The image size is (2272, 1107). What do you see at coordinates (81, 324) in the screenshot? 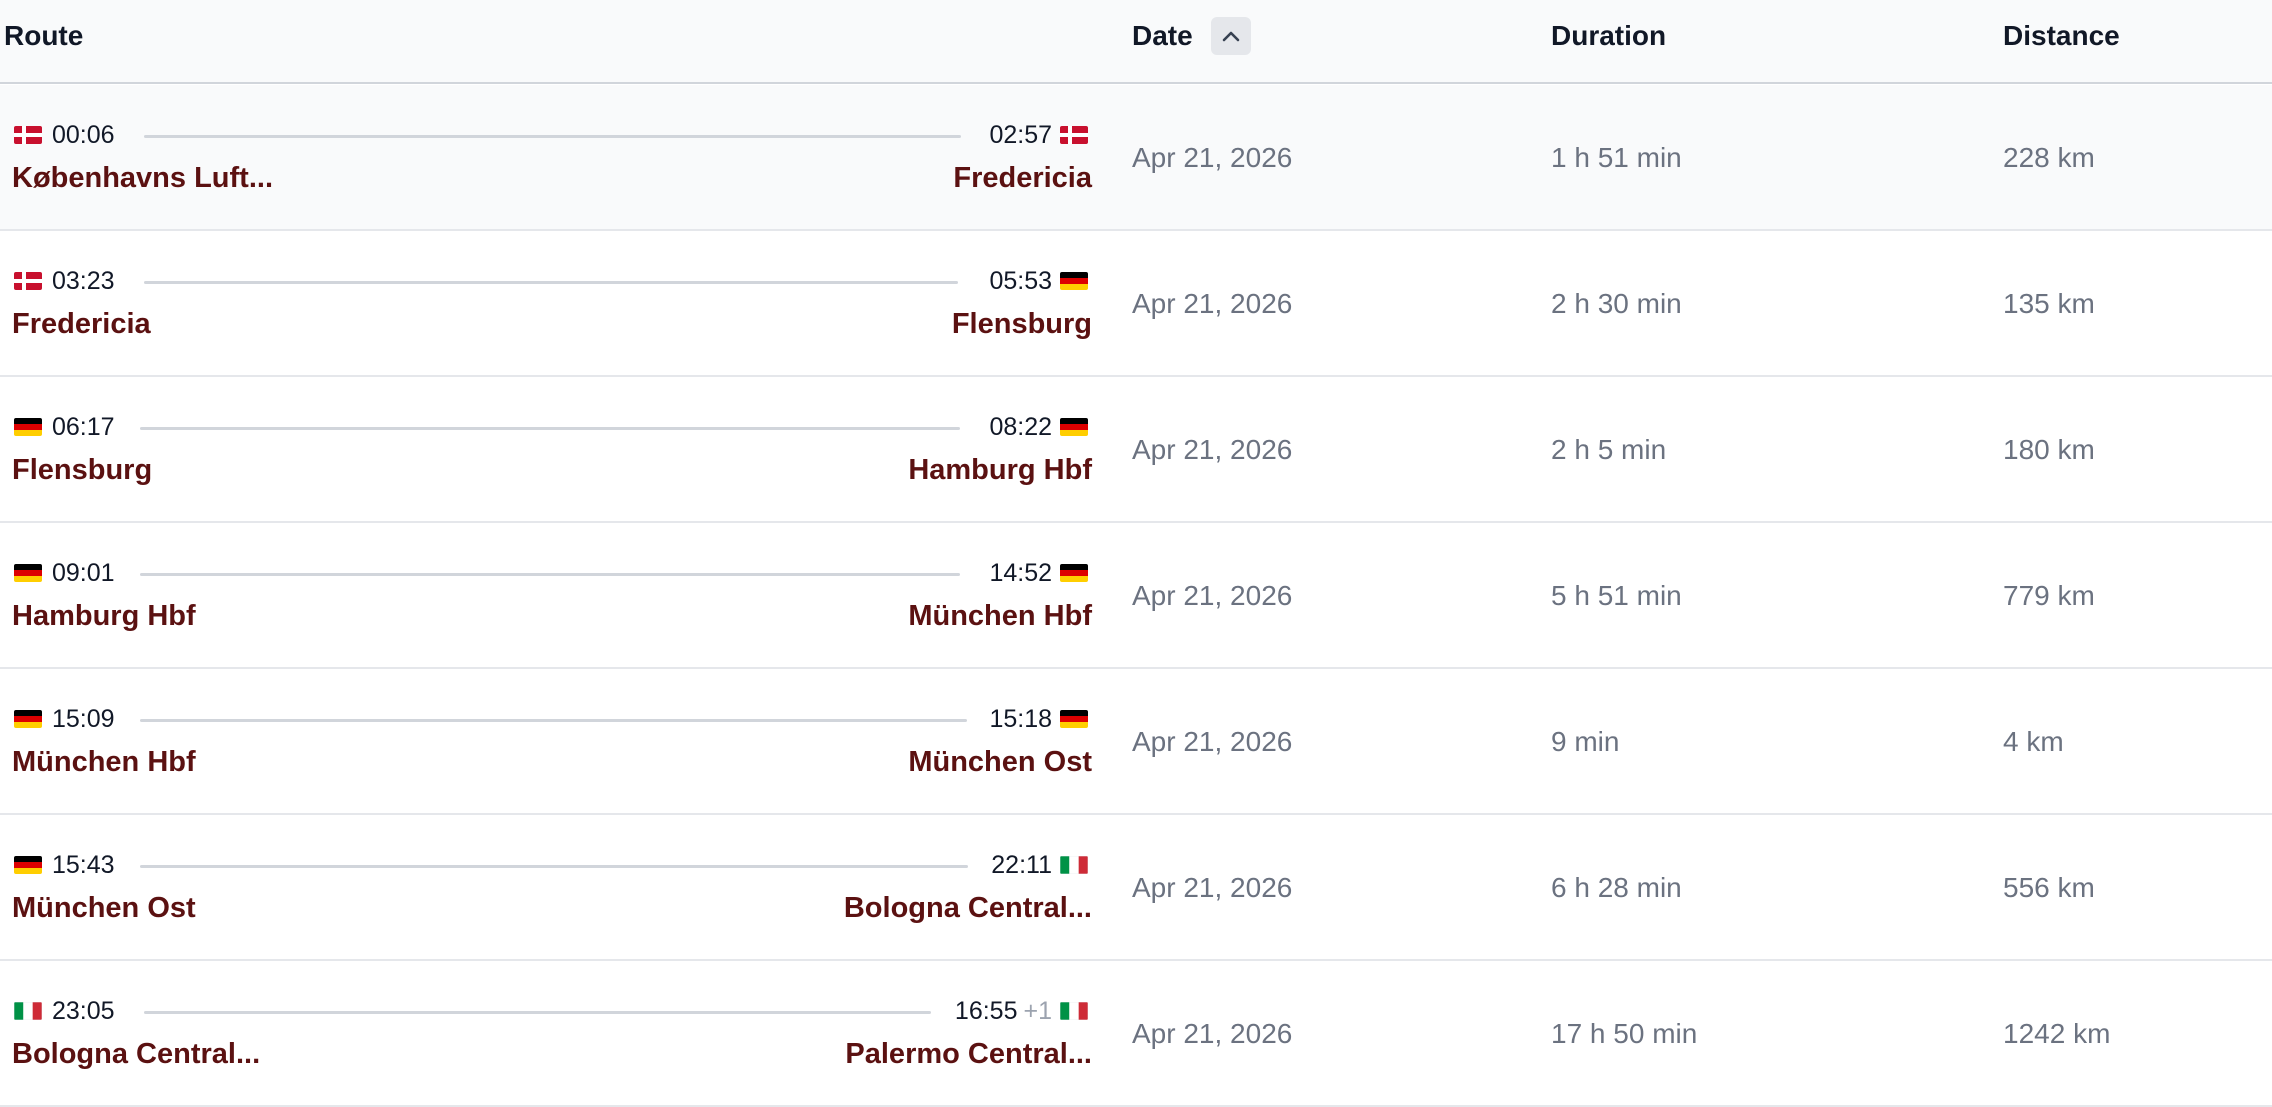
I see `departure-station: Fredericia` at bounding box center [81, 324].